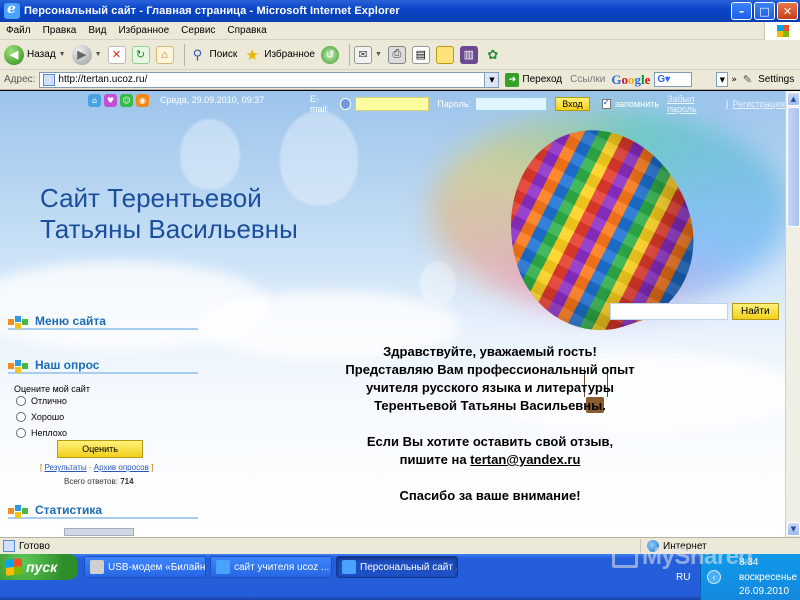  I want to click on stop-button: ✕, so click(116, 54).